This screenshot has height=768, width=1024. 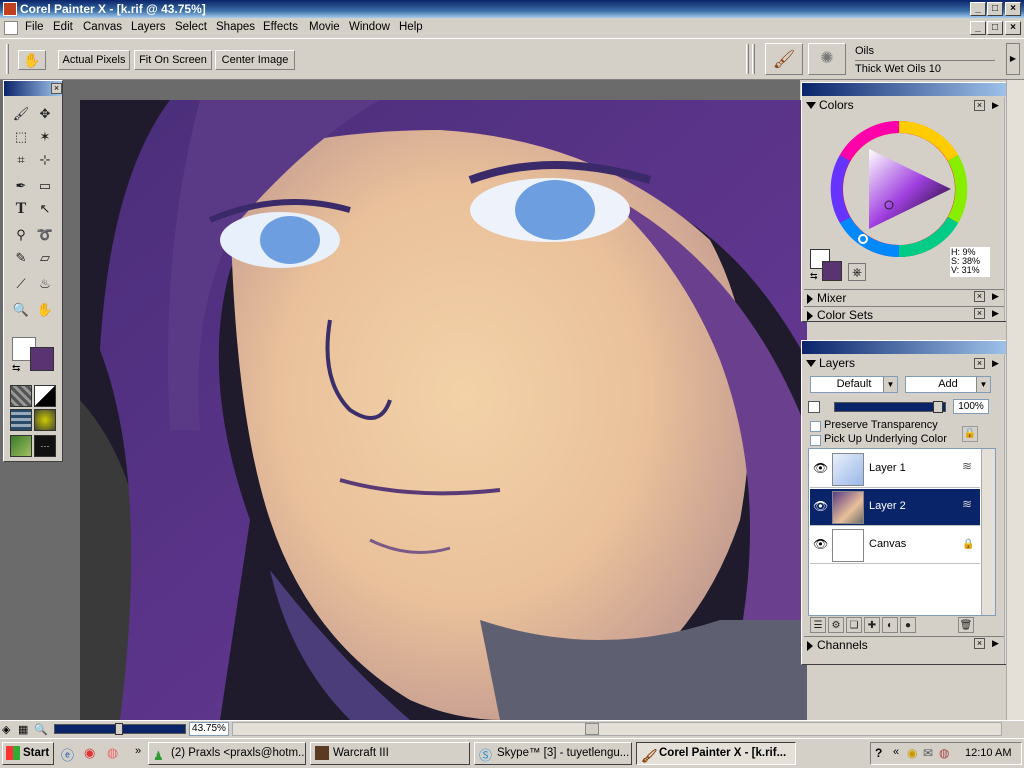 I want to click on brush-category-icon: 🖌, so click(x=784, y=59).